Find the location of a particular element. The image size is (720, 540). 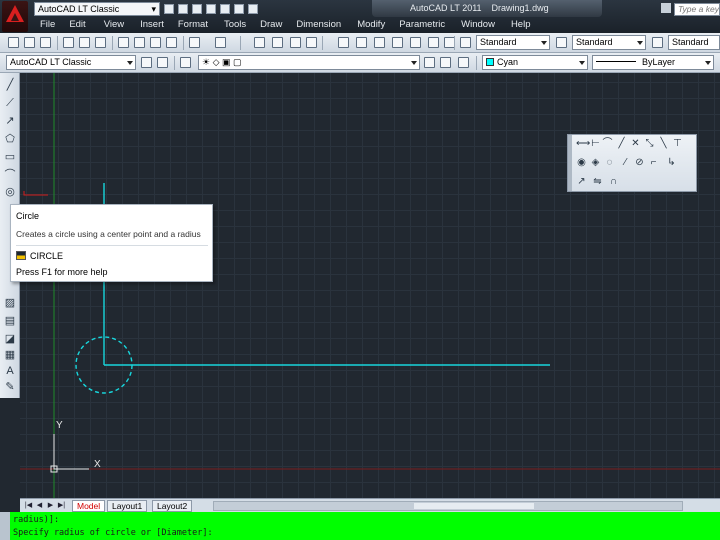

linetype-select: ByLayer is located at coordinates (653, 62).